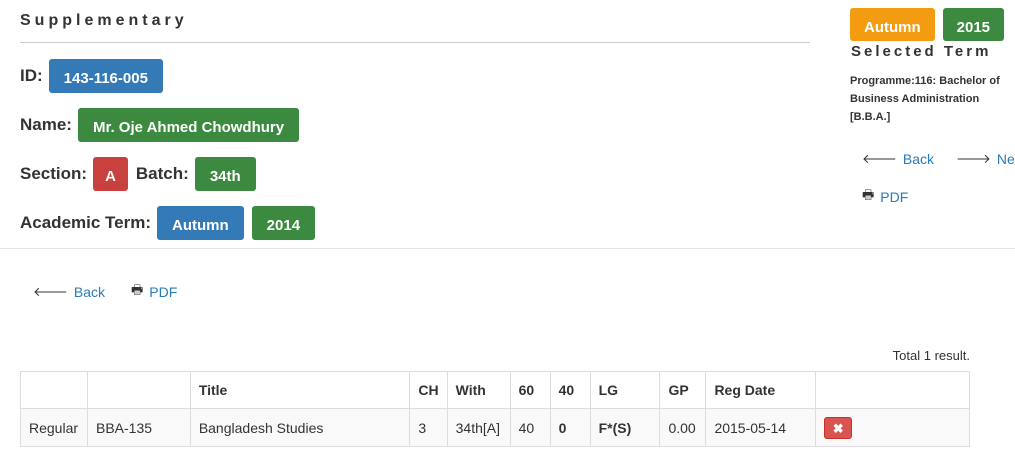  Describe the element at coordinates (415, 42) in the screenshot. I see `title-divider` at that location.